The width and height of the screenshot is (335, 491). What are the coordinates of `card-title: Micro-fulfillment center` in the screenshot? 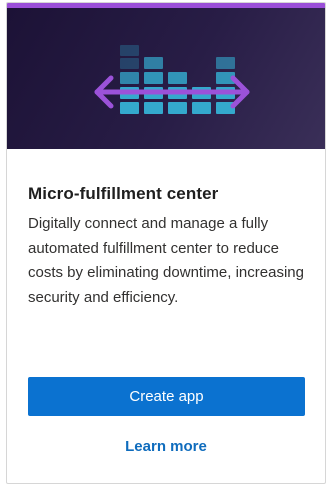 It's located at (123, 193).